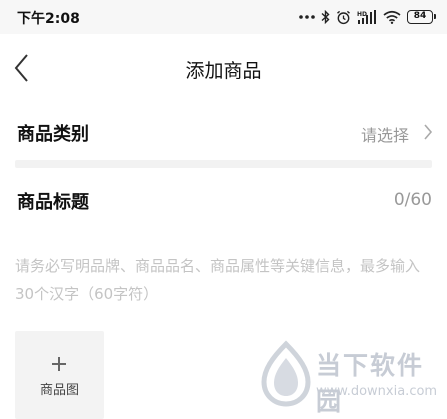  Describe the element at coordinates (53, 202) in the screenshot. I see `title-label: 商品标题` at that location.